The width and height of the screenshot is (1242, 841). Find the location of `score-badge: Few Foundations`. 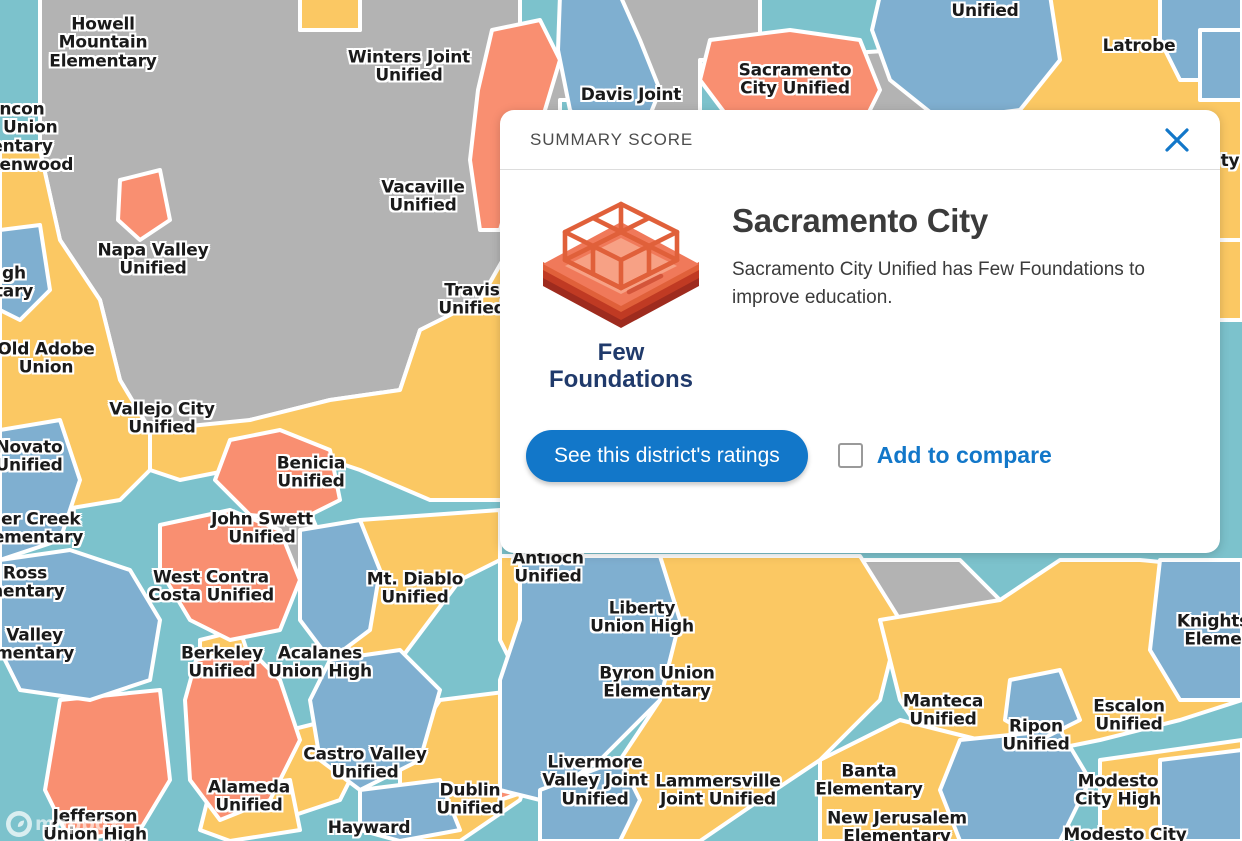

score-badge: Few Foundations is located at coordinates (621, 295).